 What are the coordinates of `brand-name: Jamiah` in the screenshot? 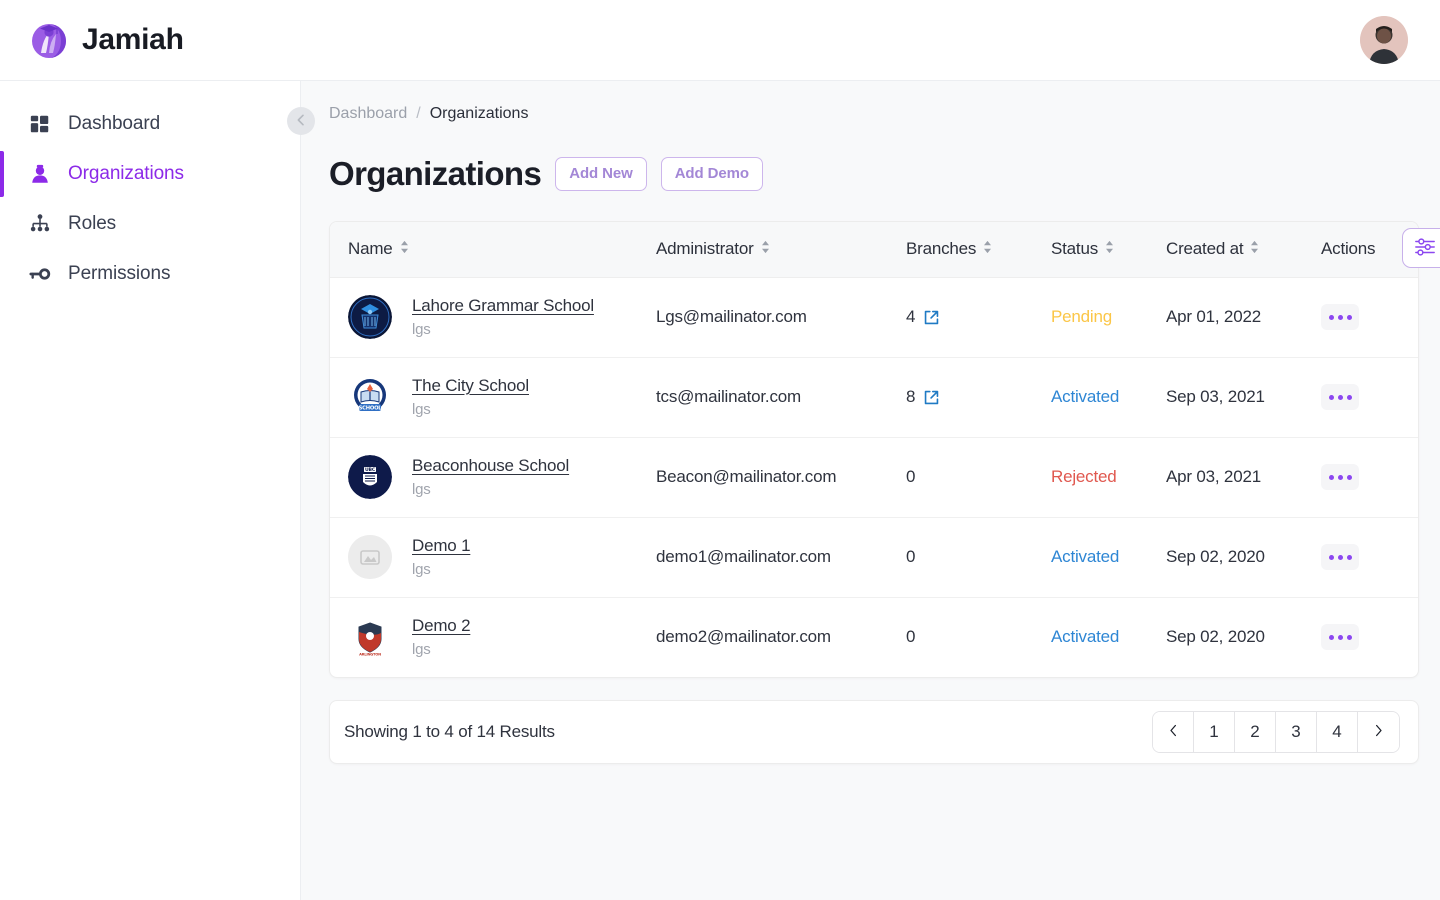 It's located at (133, 39).